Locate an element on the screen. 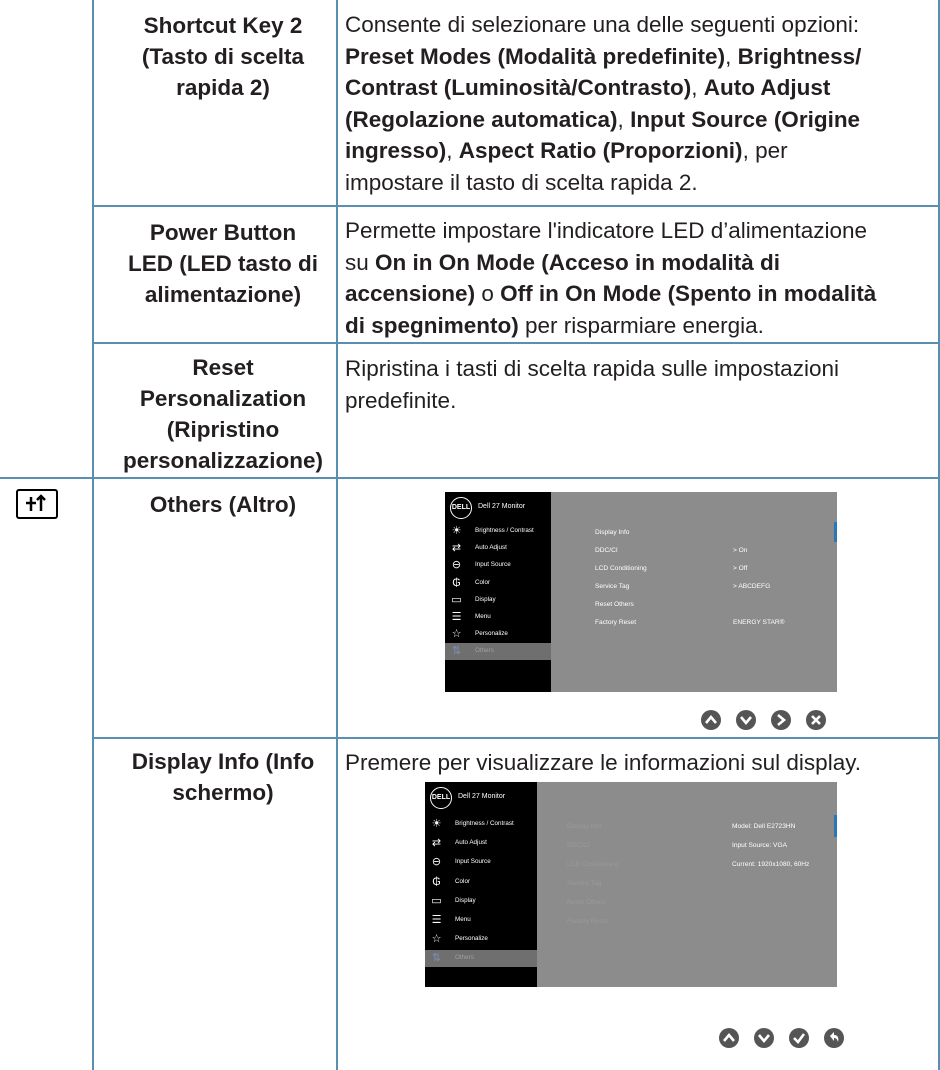 This screenshot has width=940, height=1070. desc-text: per risparmiare energia. is located at coordinates (641, 325).